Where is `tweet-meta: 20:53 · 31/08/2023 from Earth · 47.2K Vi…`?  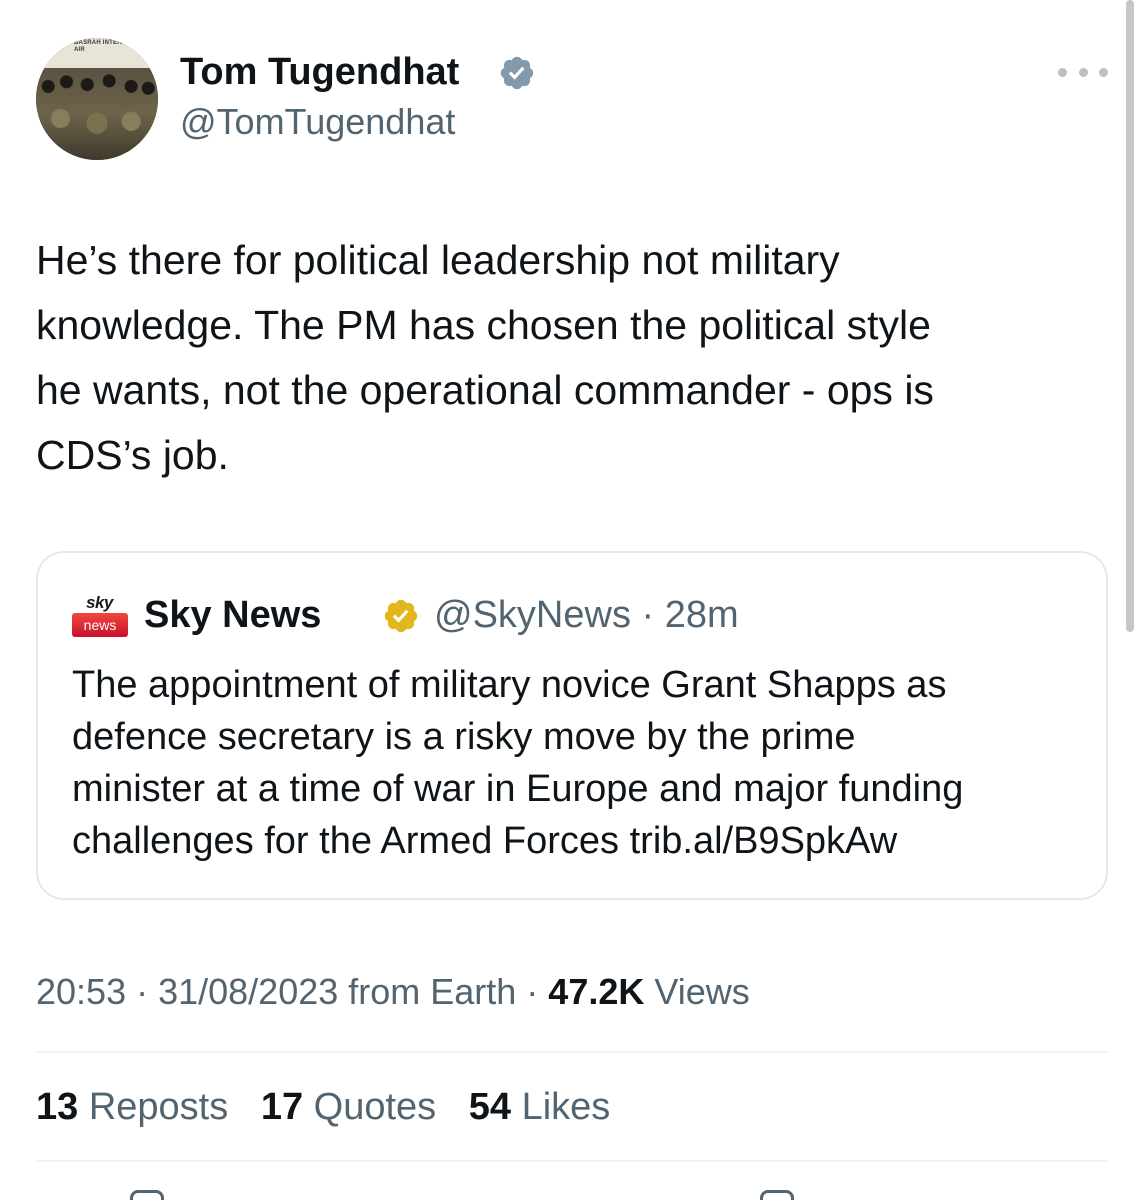
tweet-meta: 20:53 · 31/08/2023 from Earth · 47.2K Vi… is located at coordinates (393, 992).